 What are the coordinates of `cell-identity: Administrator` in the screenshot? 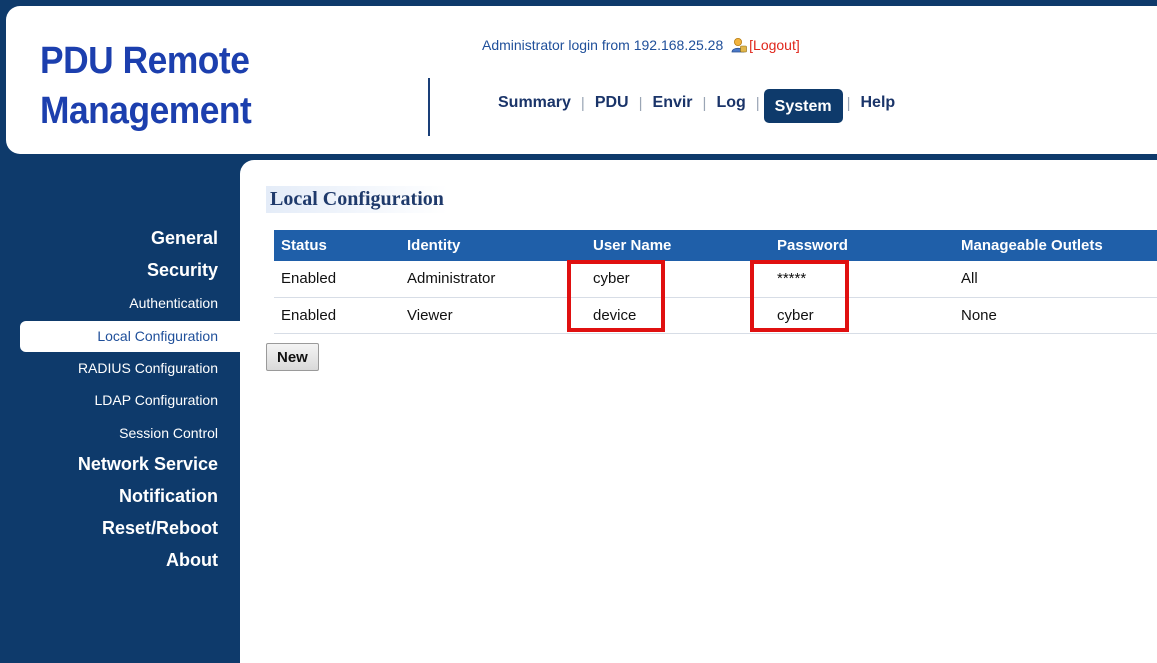 It's located at (493, 279).